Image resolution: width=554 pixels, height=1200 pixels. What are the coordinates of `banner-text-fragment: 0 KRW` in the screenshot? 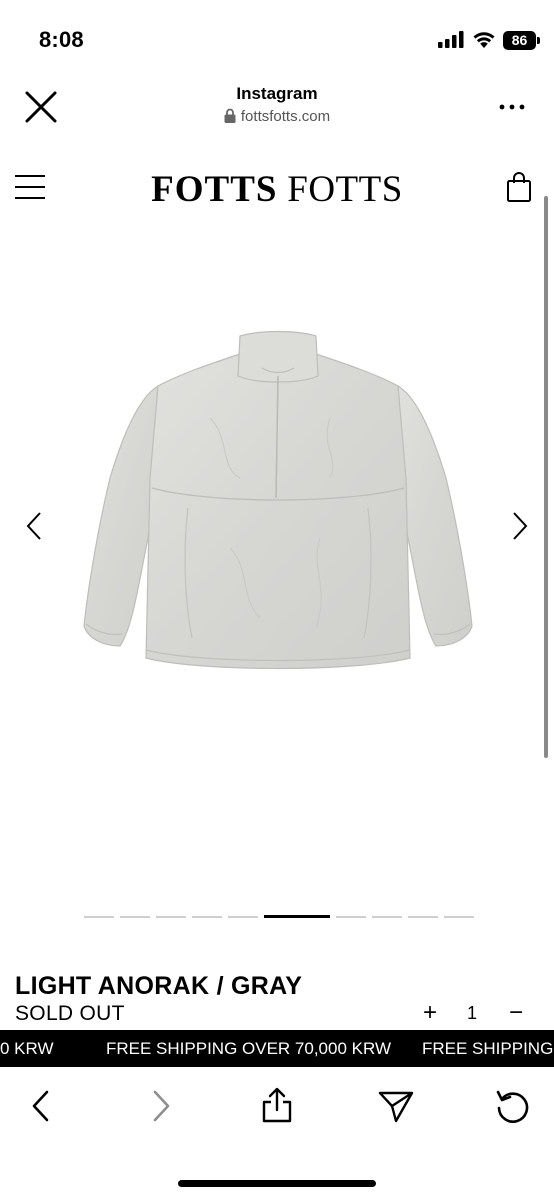 It's located at (27, 1048).